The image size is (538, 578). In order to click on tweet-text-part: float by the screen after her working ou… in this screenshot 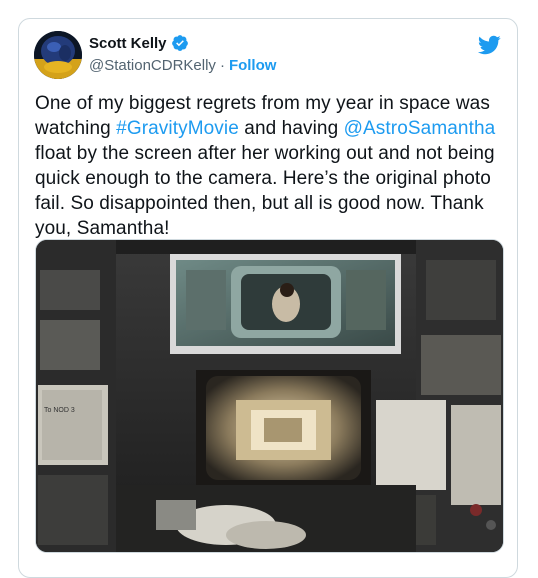, I will do `click(265, 191)`.